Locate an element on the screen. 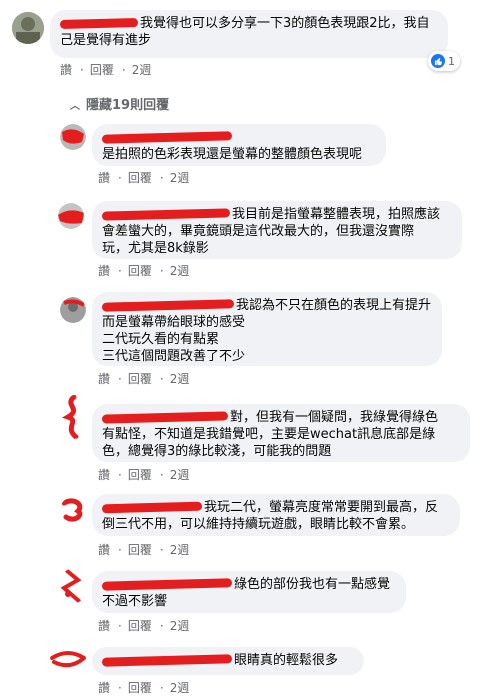 The height and width of the screenshot is (696, 496). reply-text: 對，但我有一個疑問，我綠覺得綠色 is located at coordinates (334, 417).